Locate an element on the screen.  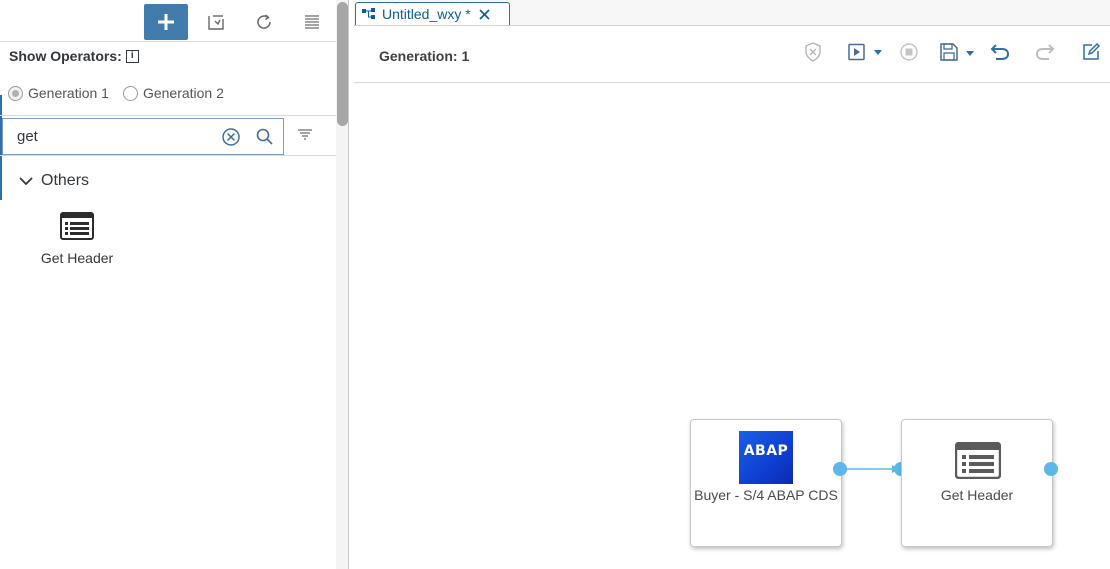
generation-1-label: Generation 1 is located at coordinates (68, 93).